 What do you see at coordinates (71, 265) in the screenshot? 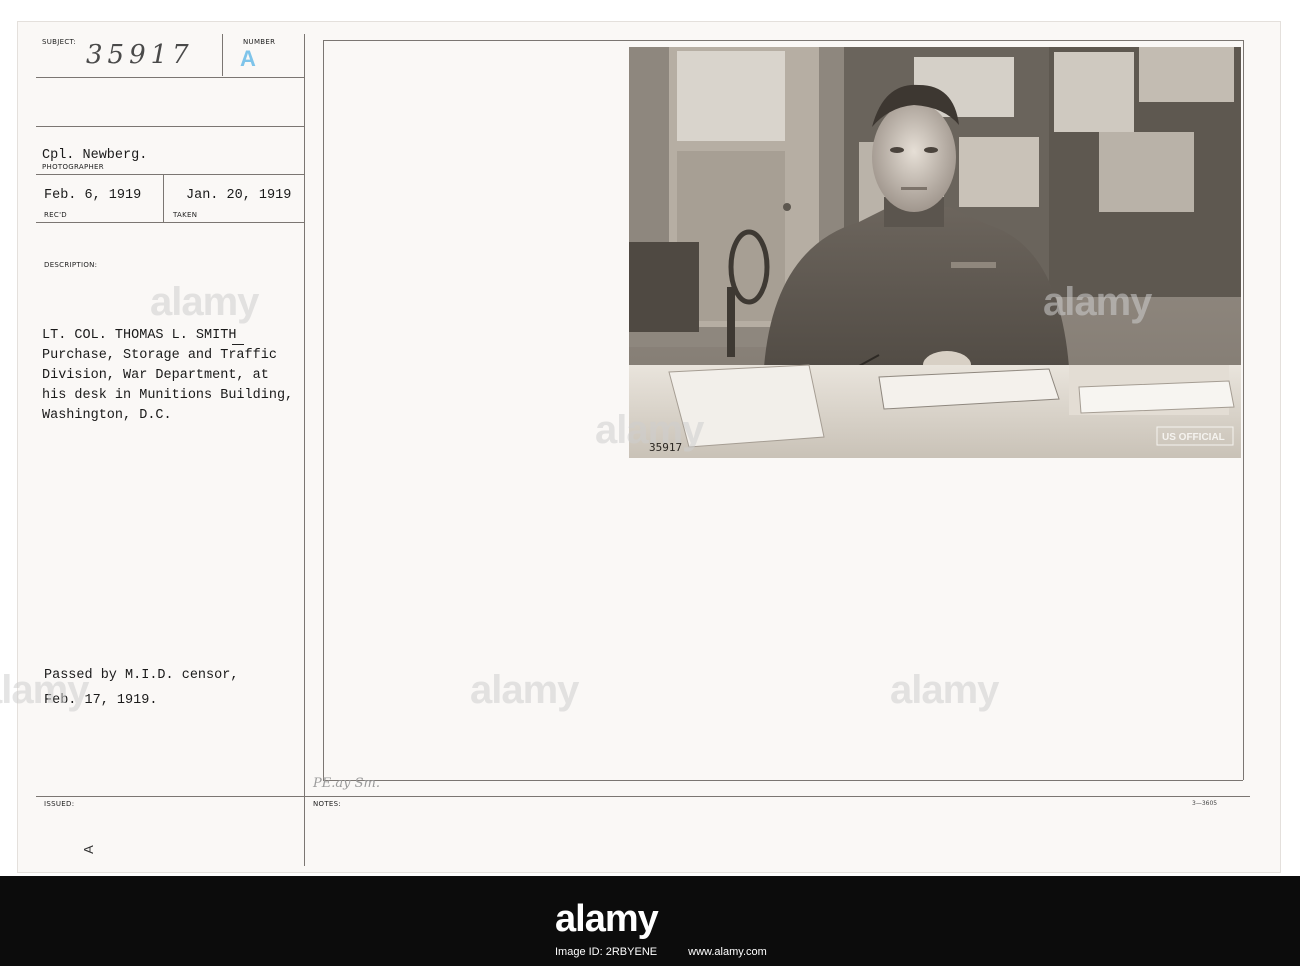
I see `description-label: DESCRIPTION:` at bounding box center [71, 265].